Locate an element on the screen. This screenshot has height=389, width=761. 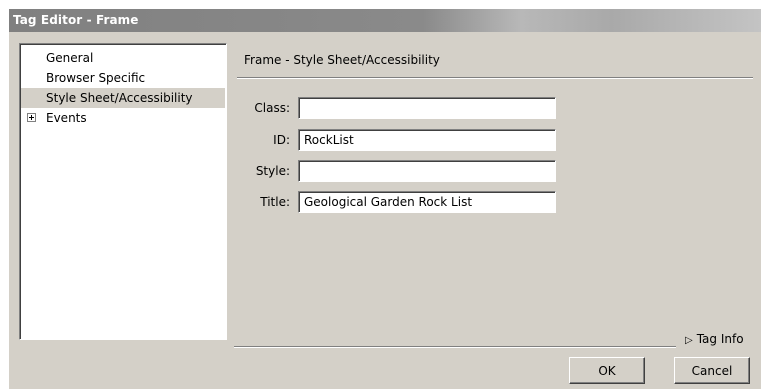
title-bar: Tag Editor - Frame is located at coordinates (385, 20).